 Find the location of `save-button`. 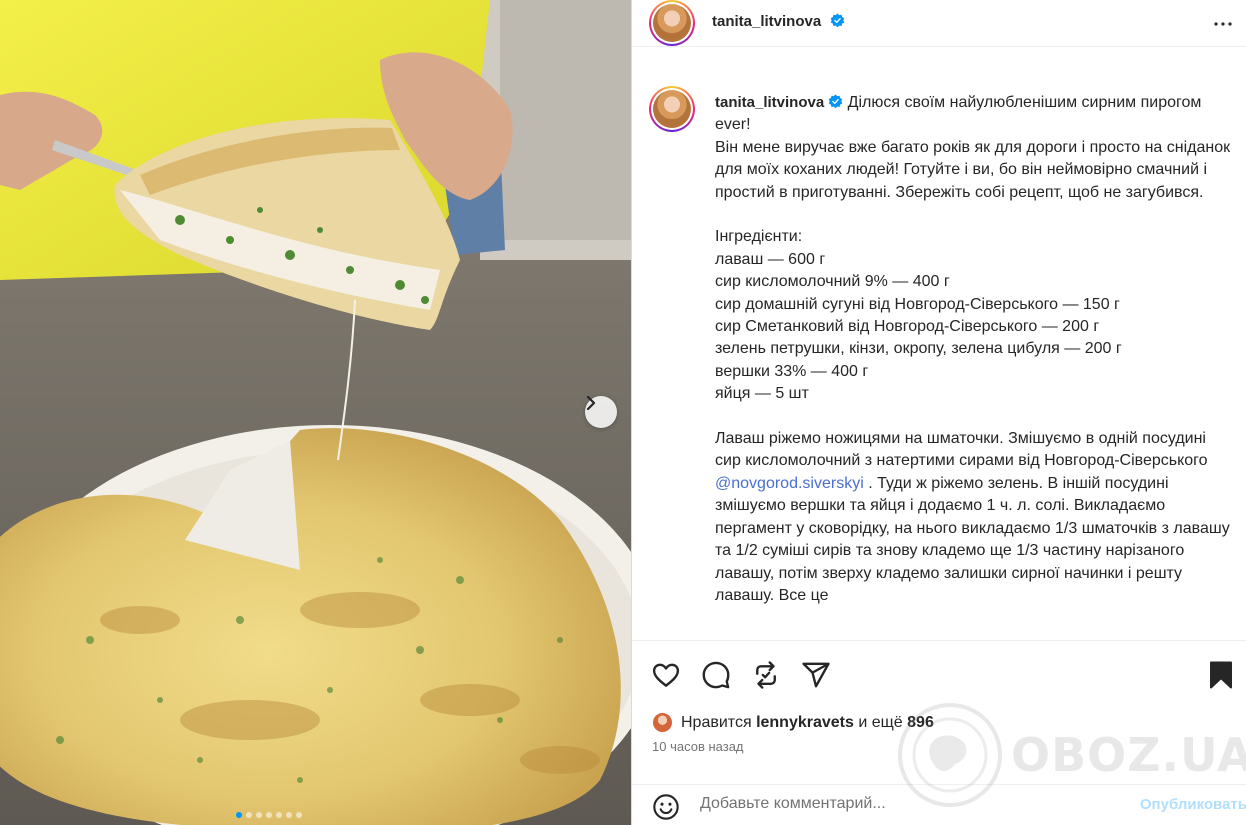

save-button is located at coordinates (1221, 677).